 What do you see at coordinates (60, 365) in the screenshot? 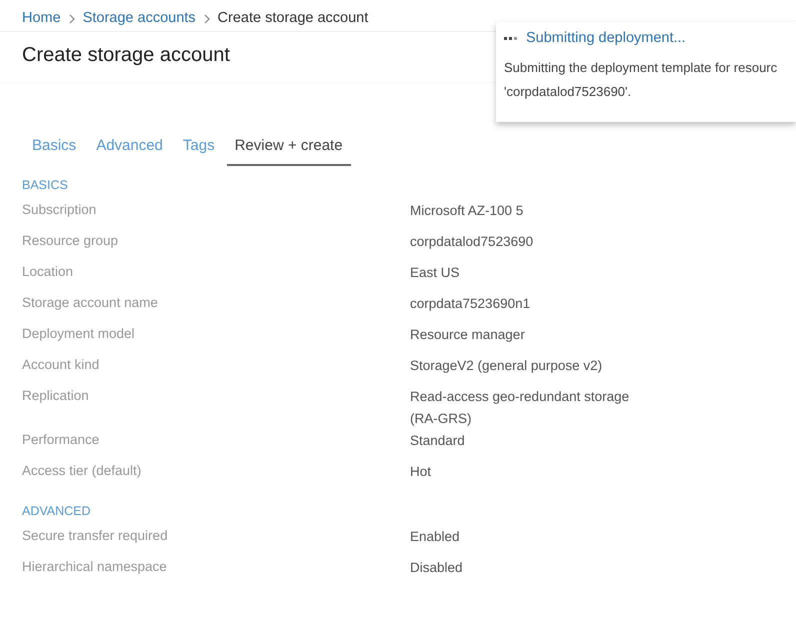
I see `field-label: Account kind` at bounding box center [60, 365].